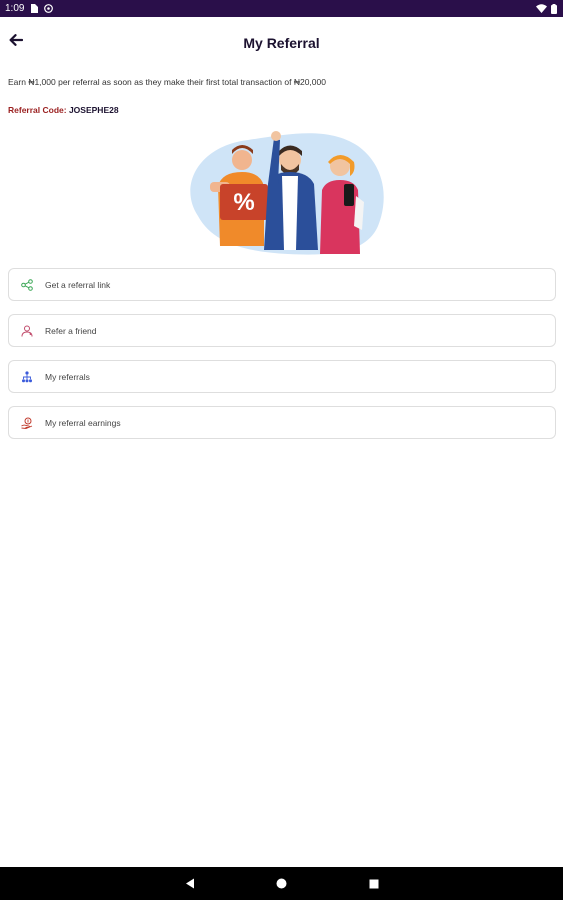  What do you see at coordinates (282, 376) in the screenshot?
I see `my-referrals-button: My referrals` at bounding box center [282, 376].